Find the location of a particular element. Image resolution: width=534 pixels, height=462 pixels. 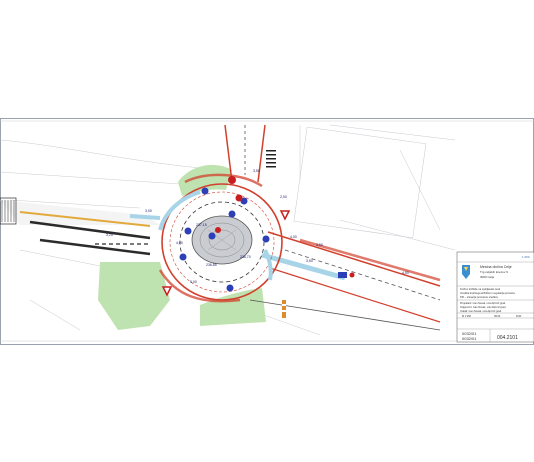

dimension-label: 3,25 is located at coordinates (109, 235).